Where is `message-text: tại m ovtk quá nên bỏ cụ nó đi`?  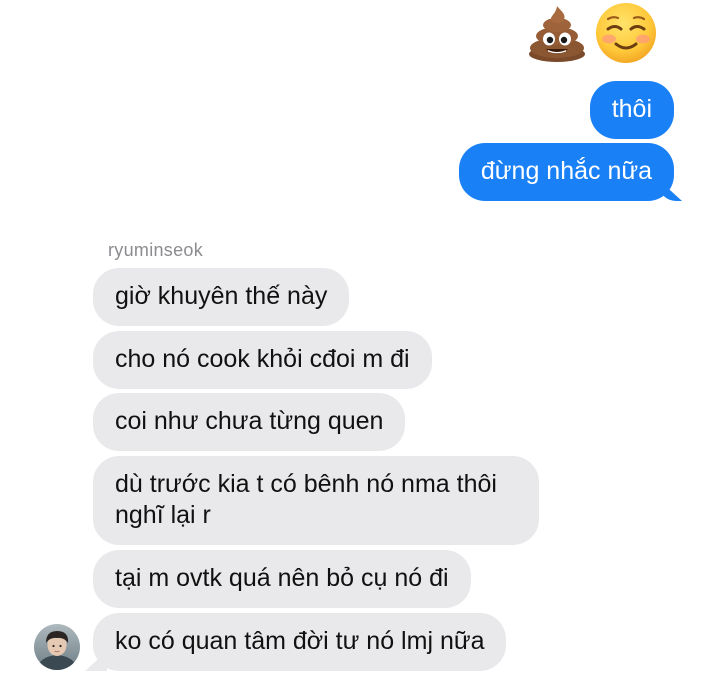
message-text: tại m ovtk quá nên bỏ cụ nó đi is located at coordinates (282, 578).